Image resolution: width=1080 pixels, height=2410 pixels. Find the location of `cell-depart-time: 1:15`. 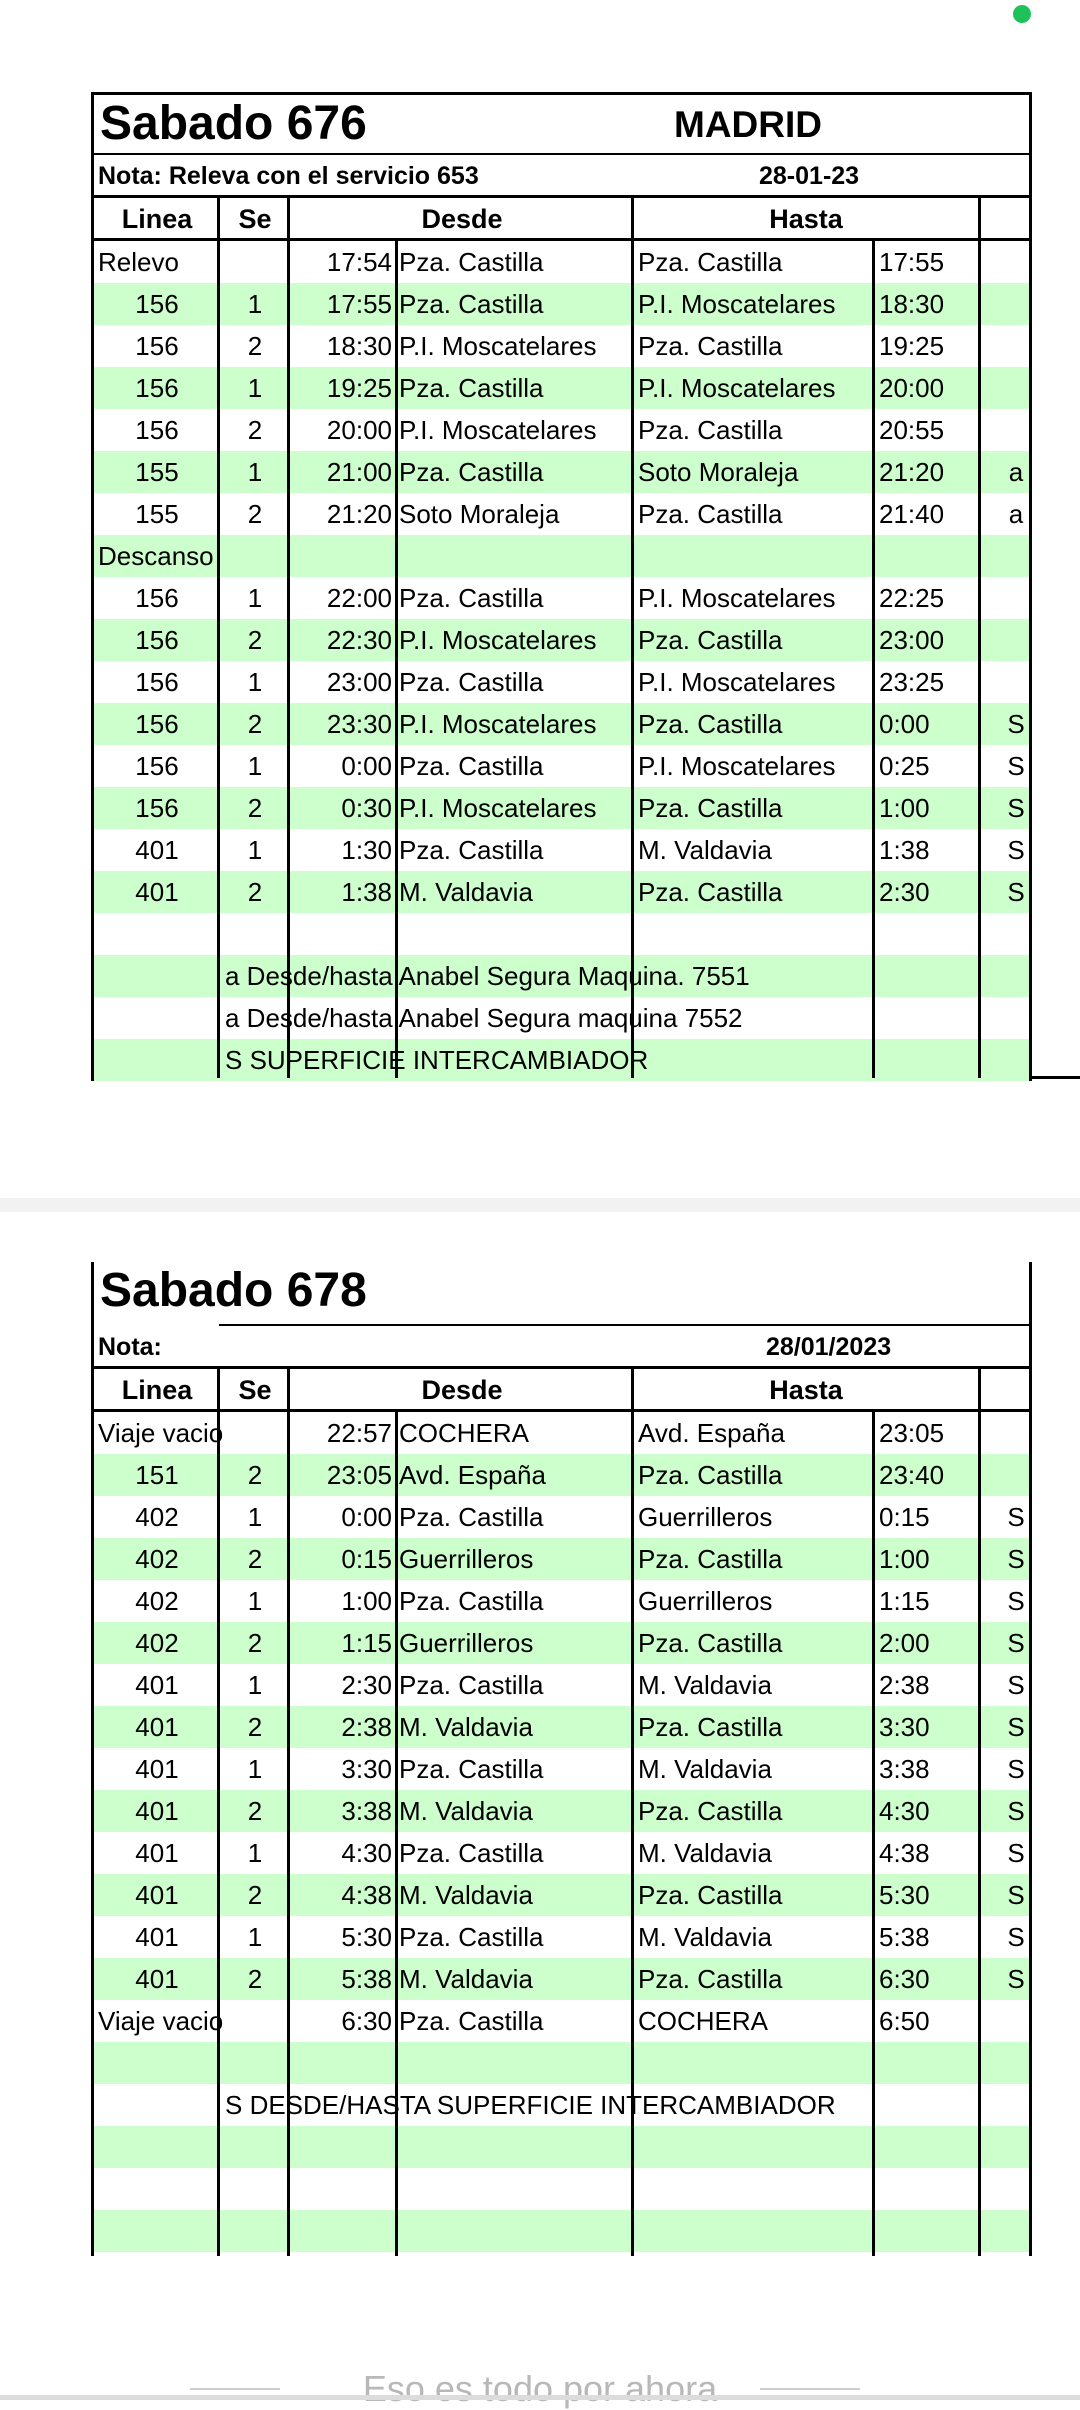

cell-depart-time: 1:15 is located at coordinates (366, 1643).